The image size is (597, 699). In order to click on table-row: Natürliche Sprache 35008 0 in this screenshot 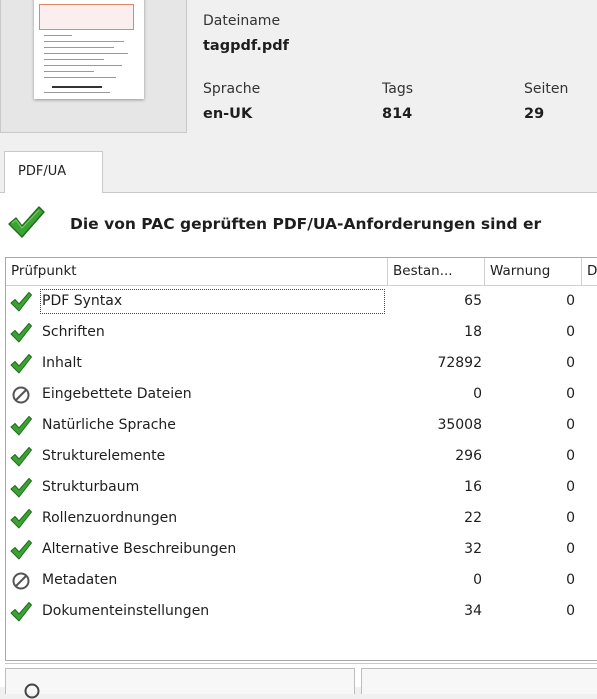, I will do `click(301, 425)`.